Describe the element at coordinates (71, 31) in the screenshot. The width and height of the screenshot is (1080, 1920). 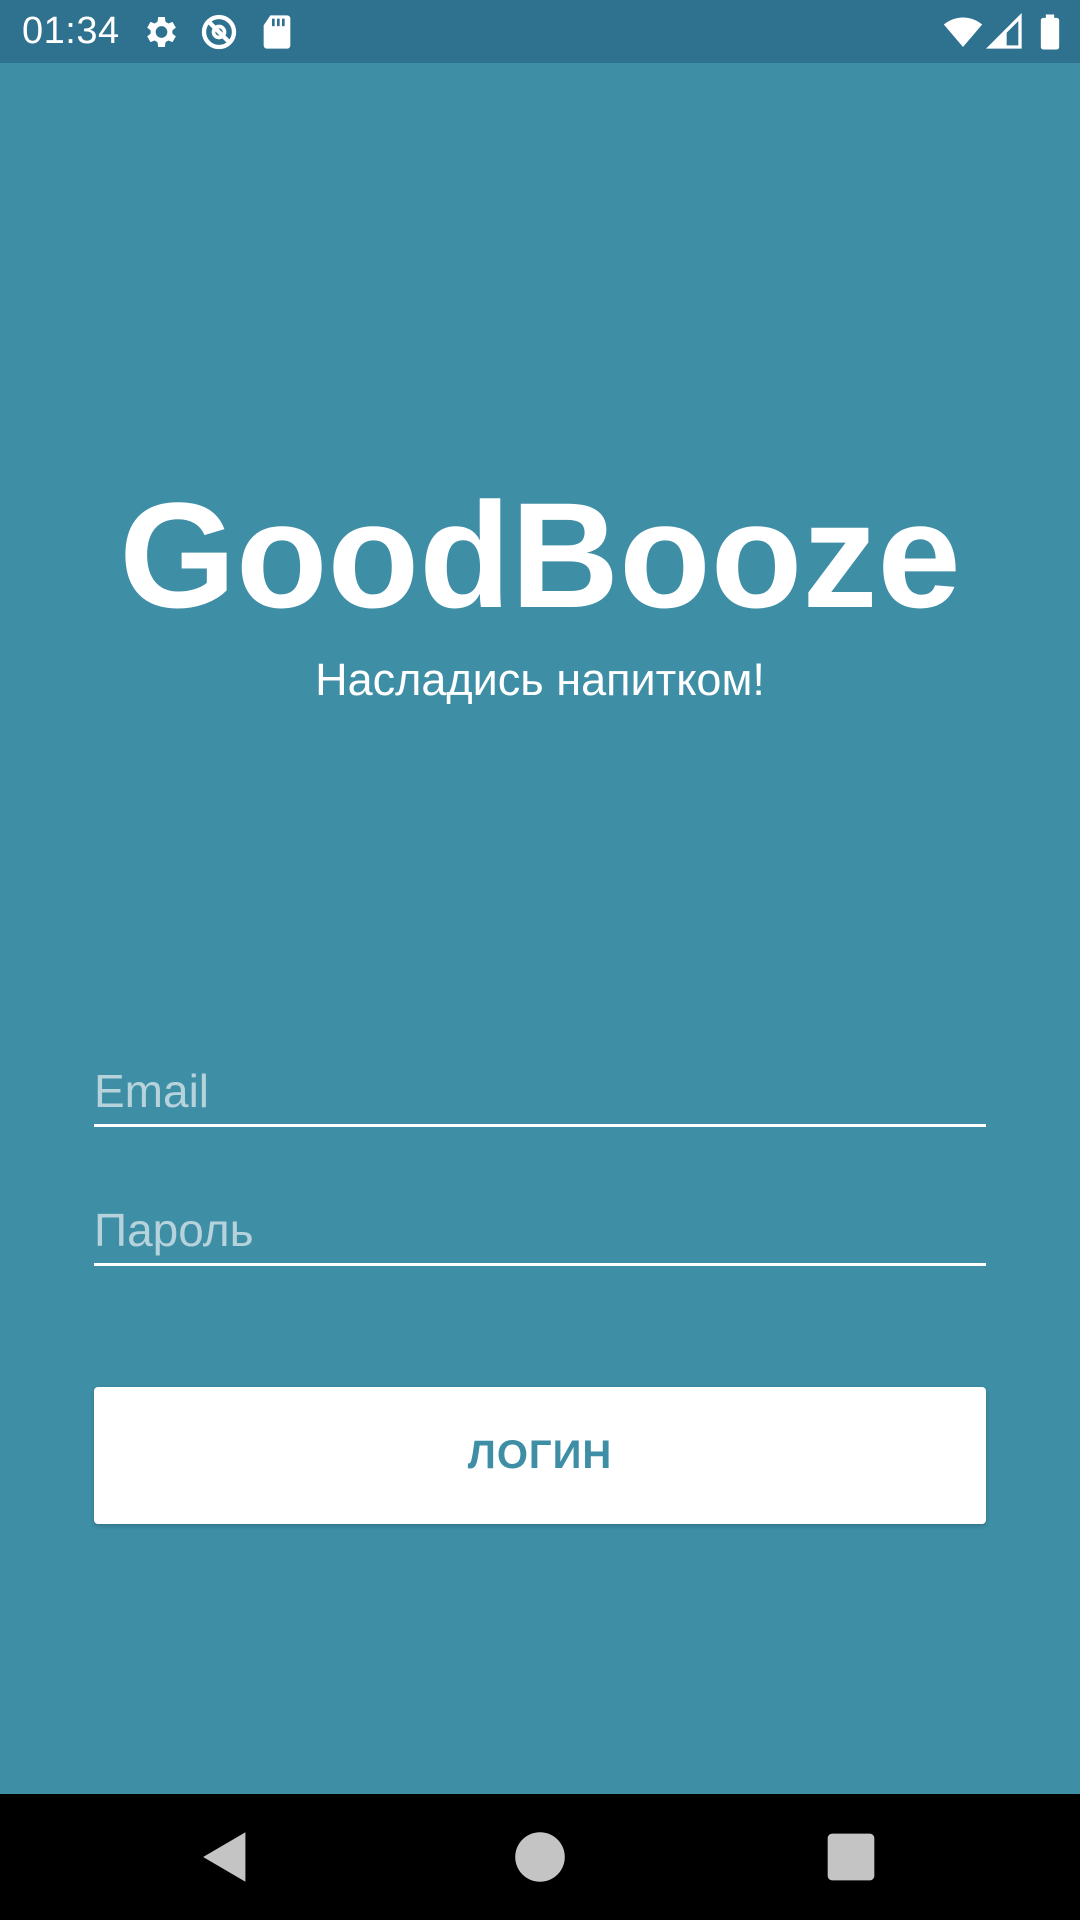
I see `status-time: 01:34` at that location.